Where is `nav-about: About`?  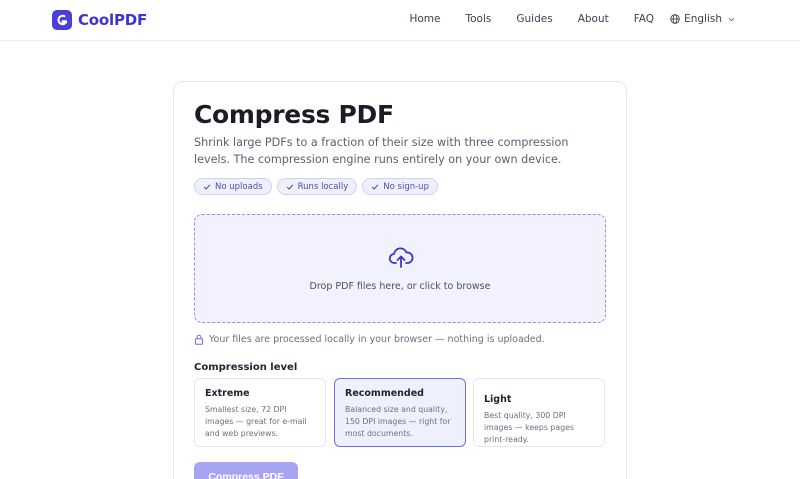
nav-about: About is located at coordinates (593, 19).